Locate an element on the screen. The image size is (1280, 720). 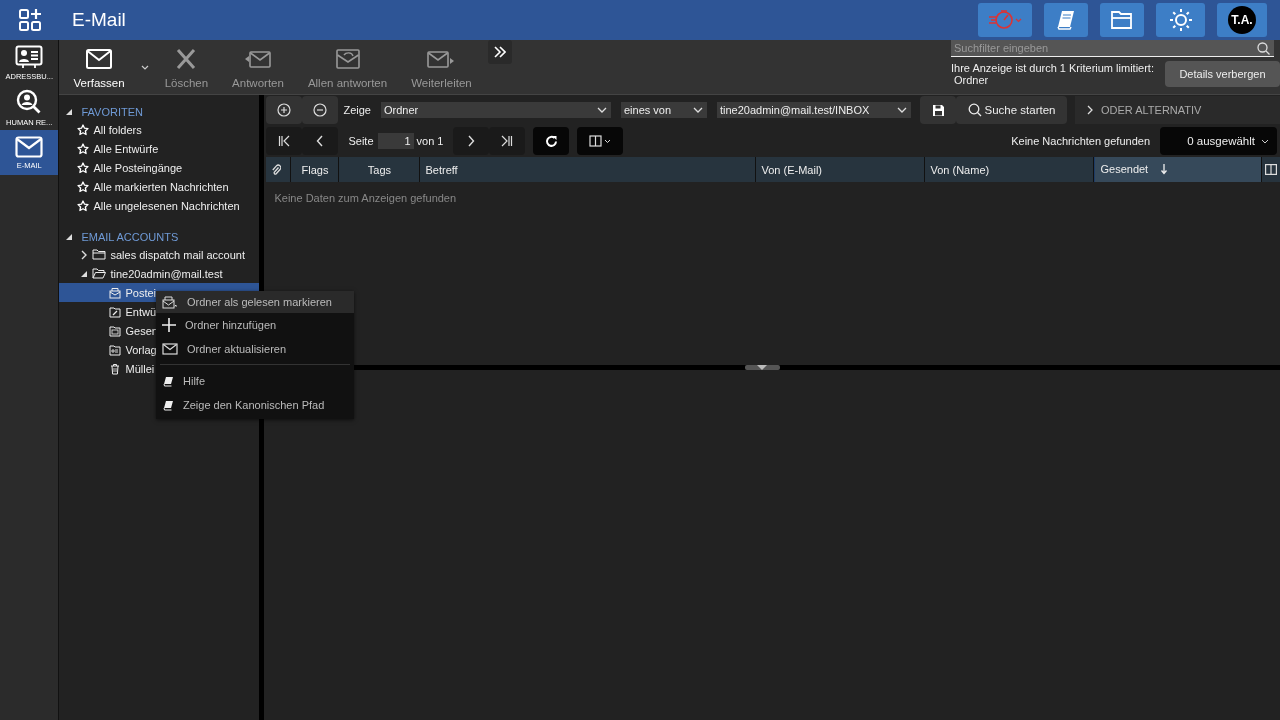
status-text: Keine Nachrichten gefunden is located at coordinates (1080, 141).